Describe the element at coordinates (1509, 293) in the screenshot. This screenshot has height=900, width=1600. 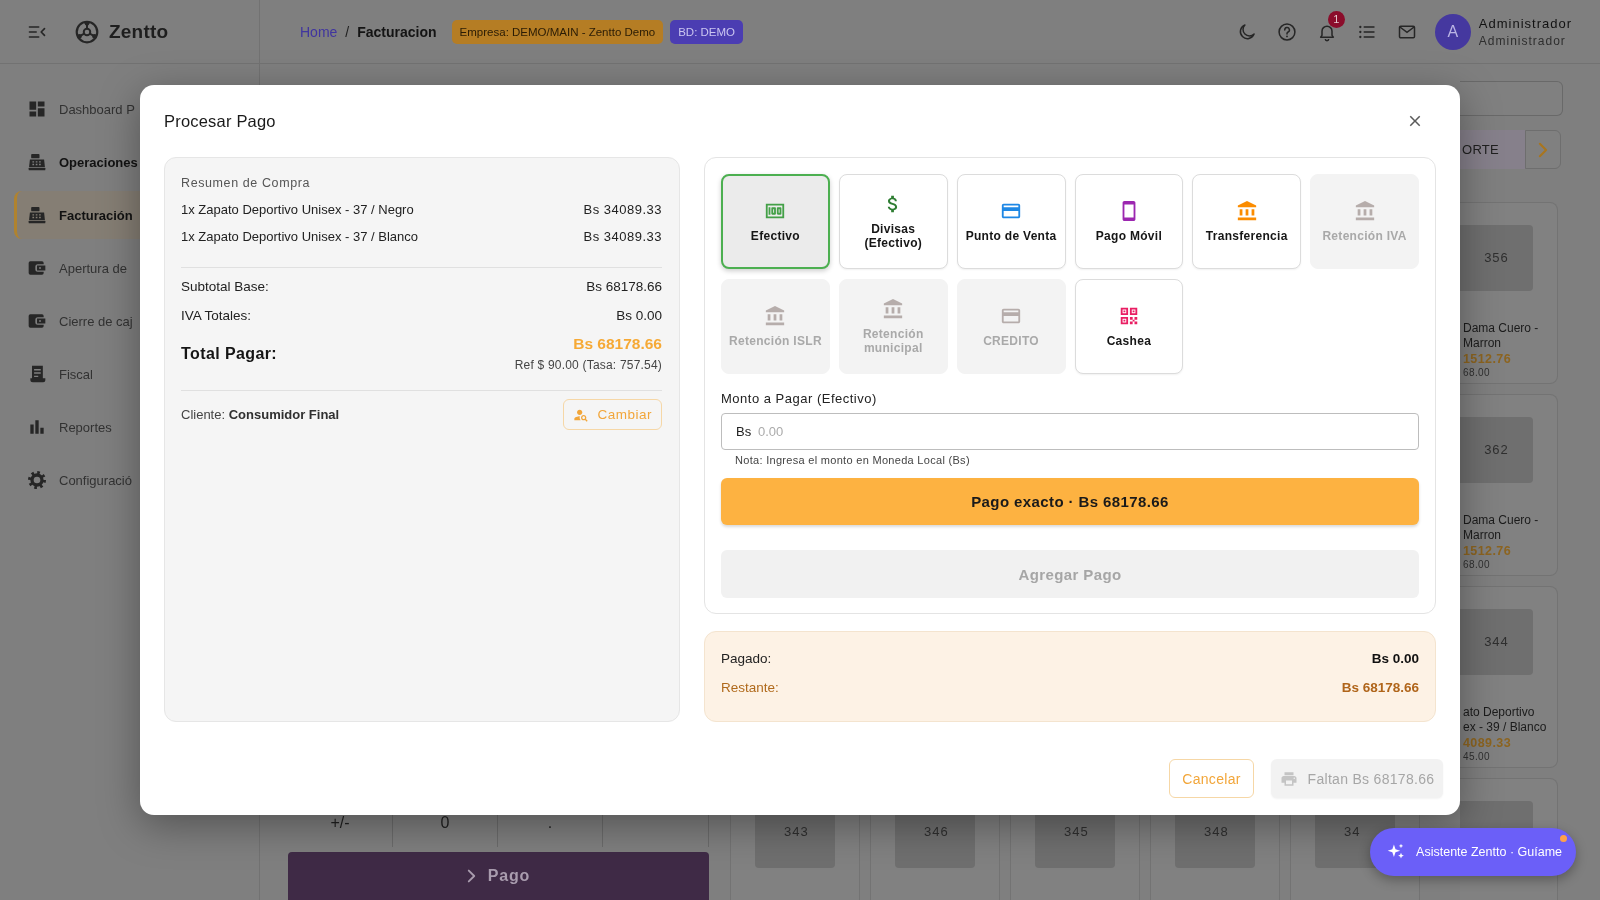
I see `product-card: 356 Dama Cuero - Marron 1512.76 68.00` at that location.